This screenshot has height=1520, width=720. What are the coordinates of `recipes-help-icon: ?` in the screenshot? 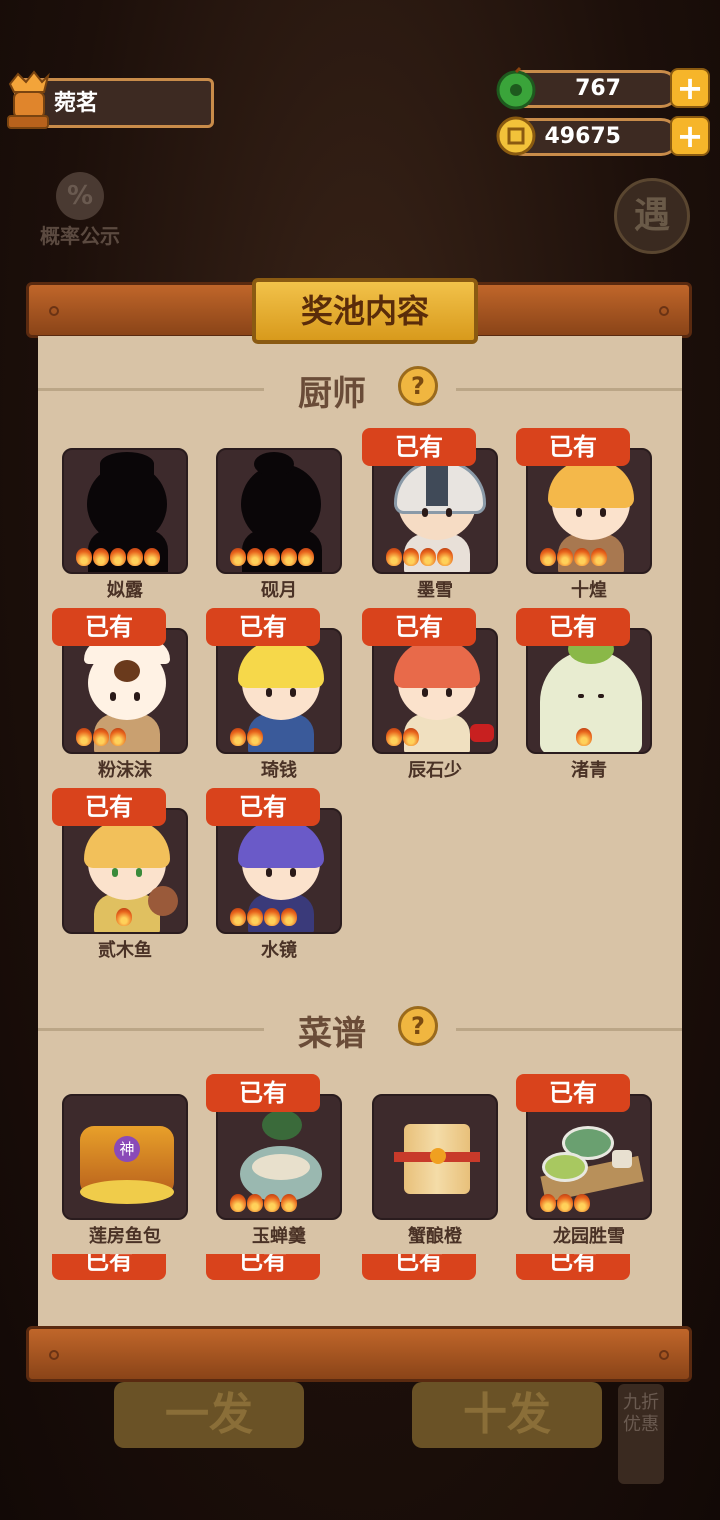 It's located at (418, 1026).